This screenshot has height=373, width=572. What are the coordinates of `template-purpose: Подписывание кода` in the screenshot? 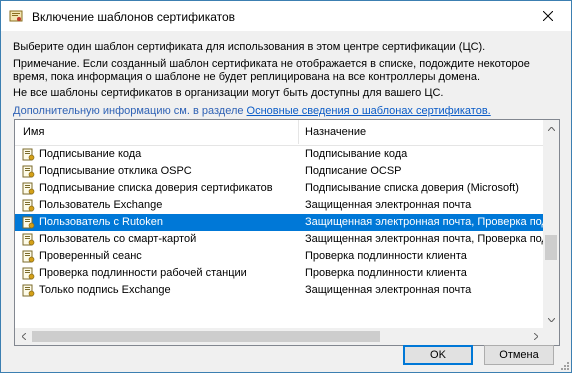 It's located at (356, 154).